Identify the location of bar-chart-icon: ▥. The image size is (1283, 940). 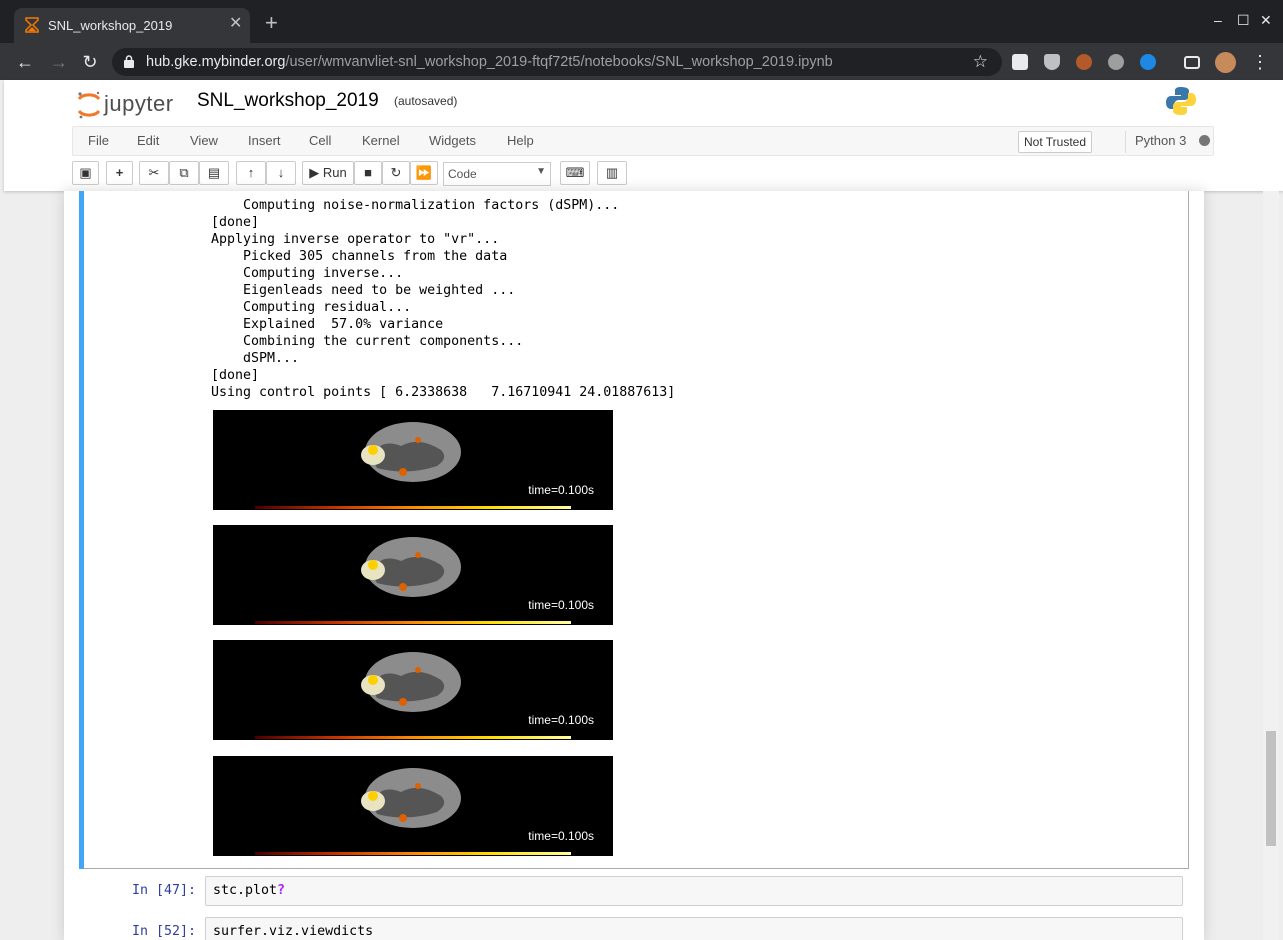
(612, 172).